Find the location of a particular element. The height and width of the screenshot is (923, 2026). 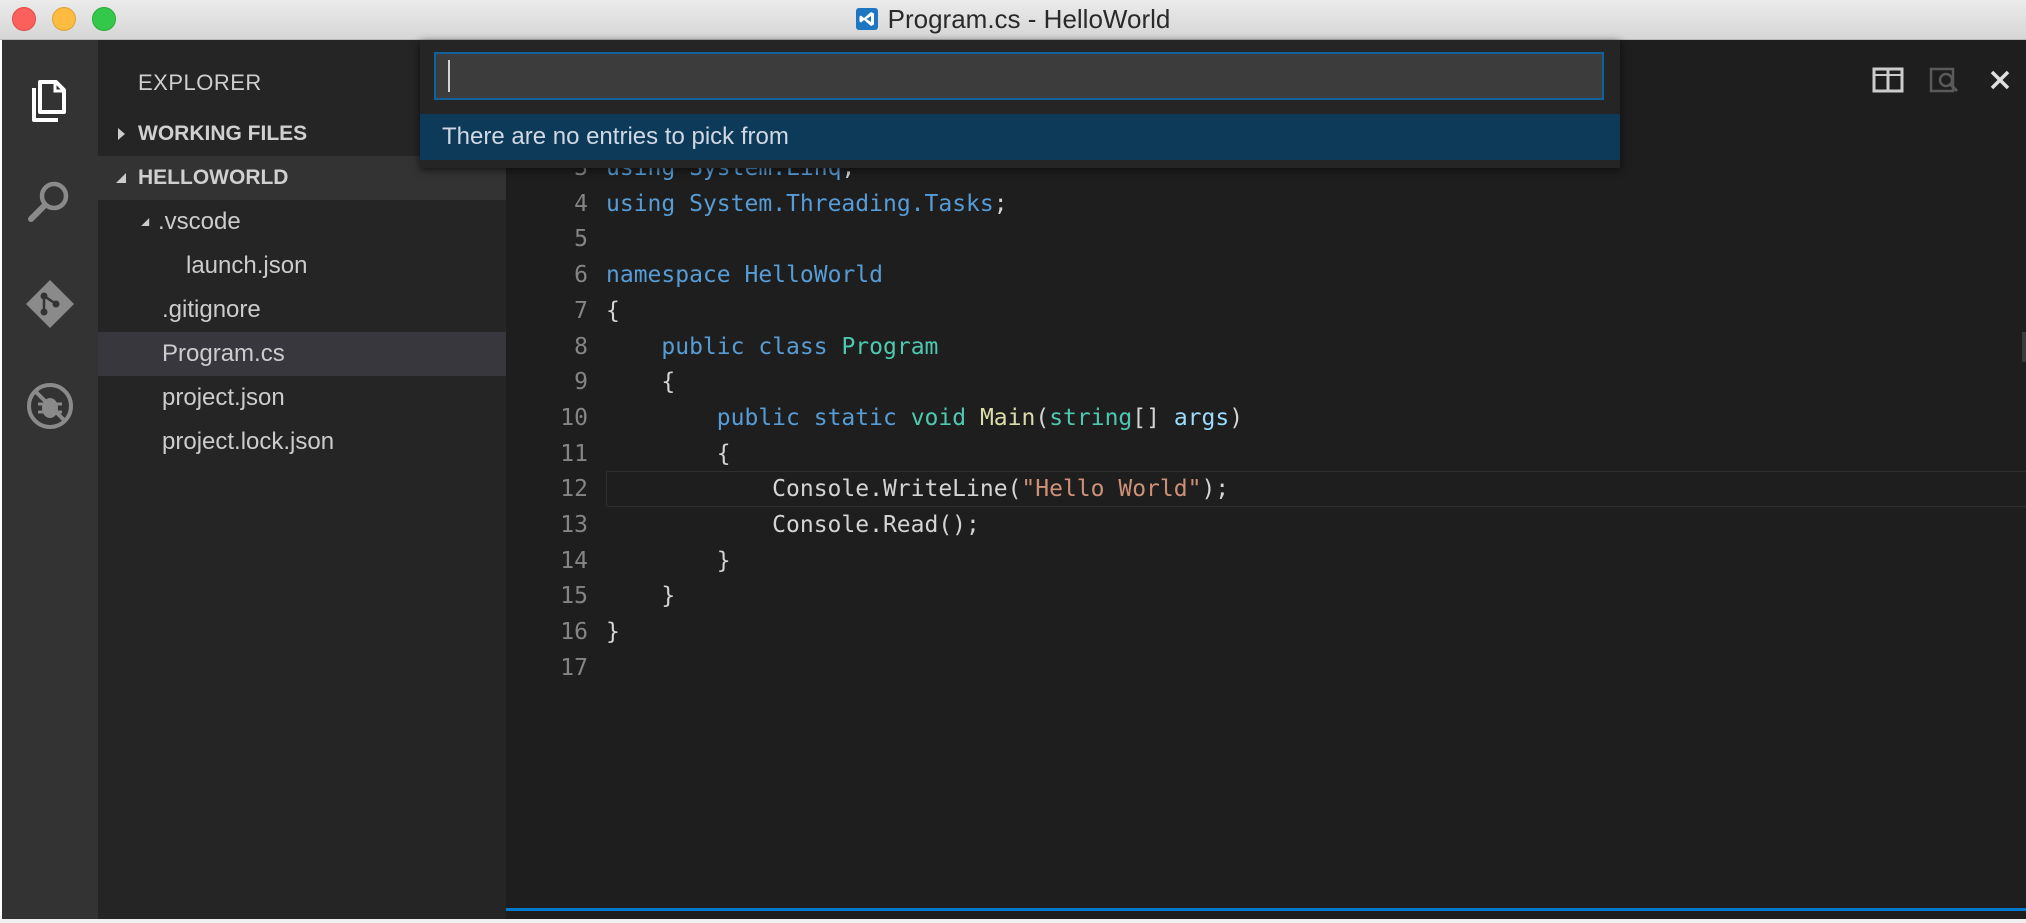

explorer-title: EXPLORER is located at coordinates (200, 82).